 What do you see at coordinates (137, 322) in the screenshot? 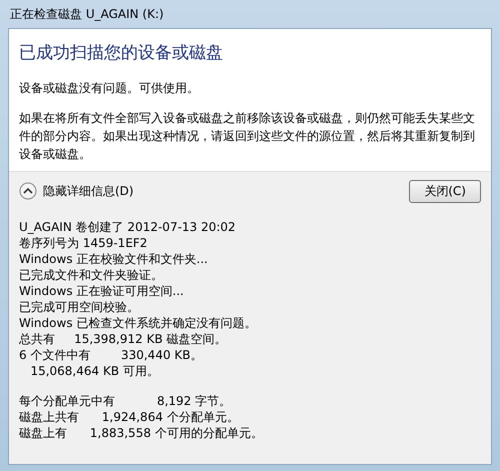
I see `detail-line: Windows 已检查文件系统并确定没有问题。` at bounding box center [137, 322].